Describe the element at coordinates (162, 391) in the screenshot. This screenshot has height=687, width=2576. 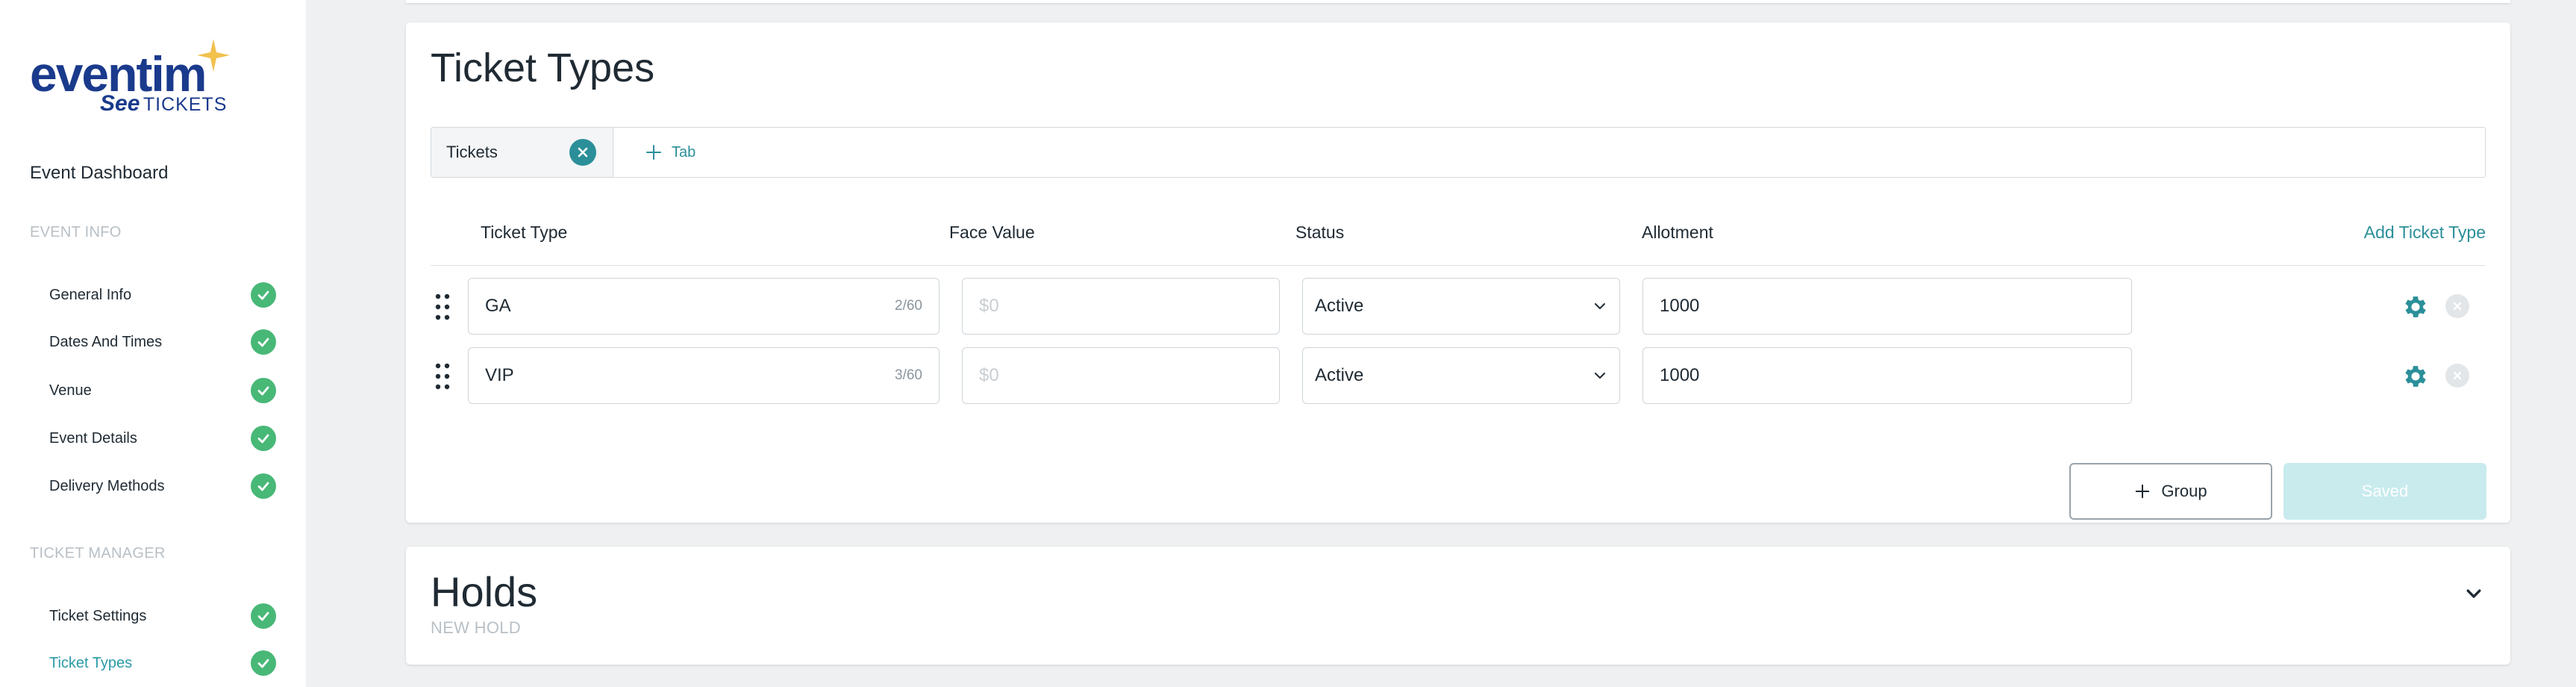
I see `sidebar-item-venue: Venue` at that location.